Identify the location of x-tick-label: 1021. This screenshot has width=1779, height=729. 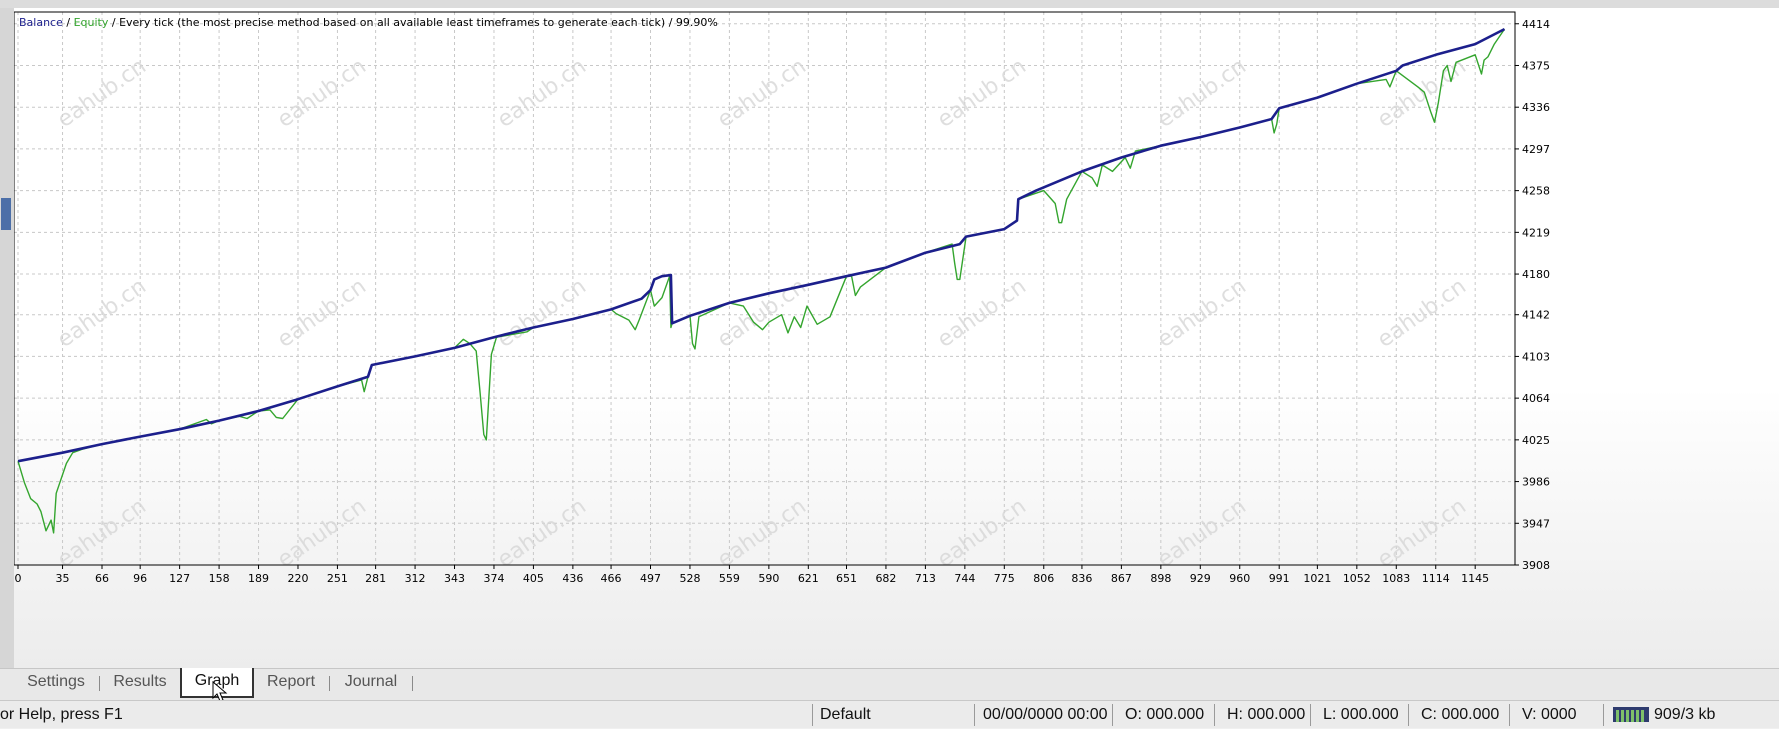
(1317, 578).